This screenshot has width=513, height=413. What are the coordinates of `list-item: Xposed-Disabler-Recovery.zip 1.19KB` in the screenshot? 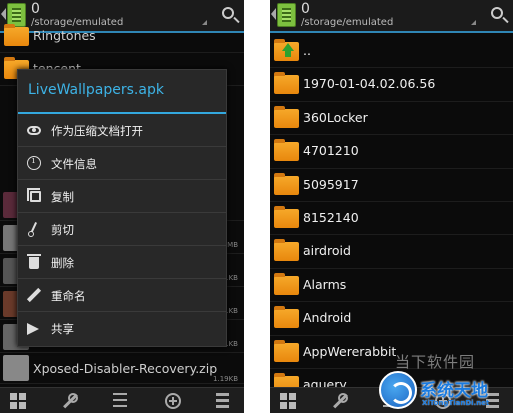 It's located at (122, 367).